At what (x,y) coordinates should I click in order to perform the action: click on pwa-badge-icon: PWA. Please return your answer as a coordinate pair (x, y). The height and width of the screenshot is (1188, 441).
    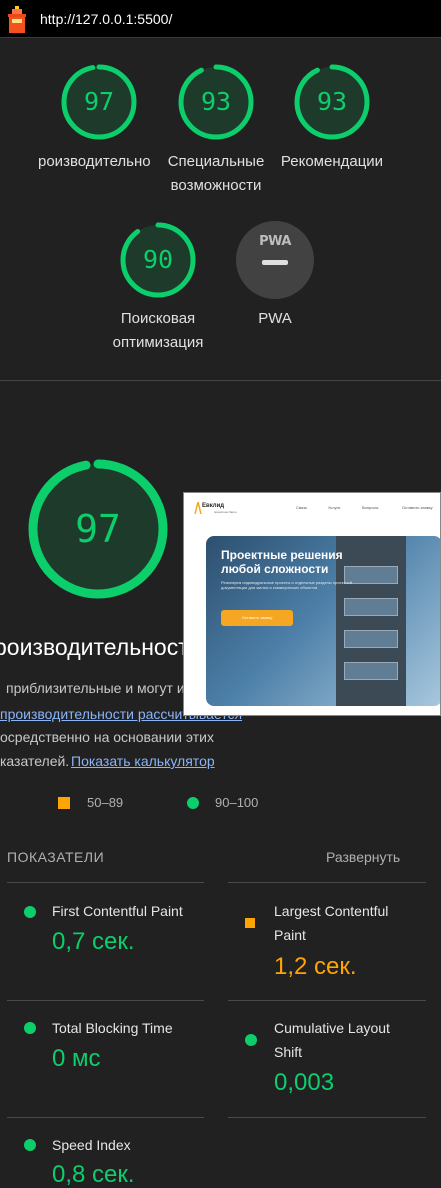
    Looking at the image, I should click on (275, 241).